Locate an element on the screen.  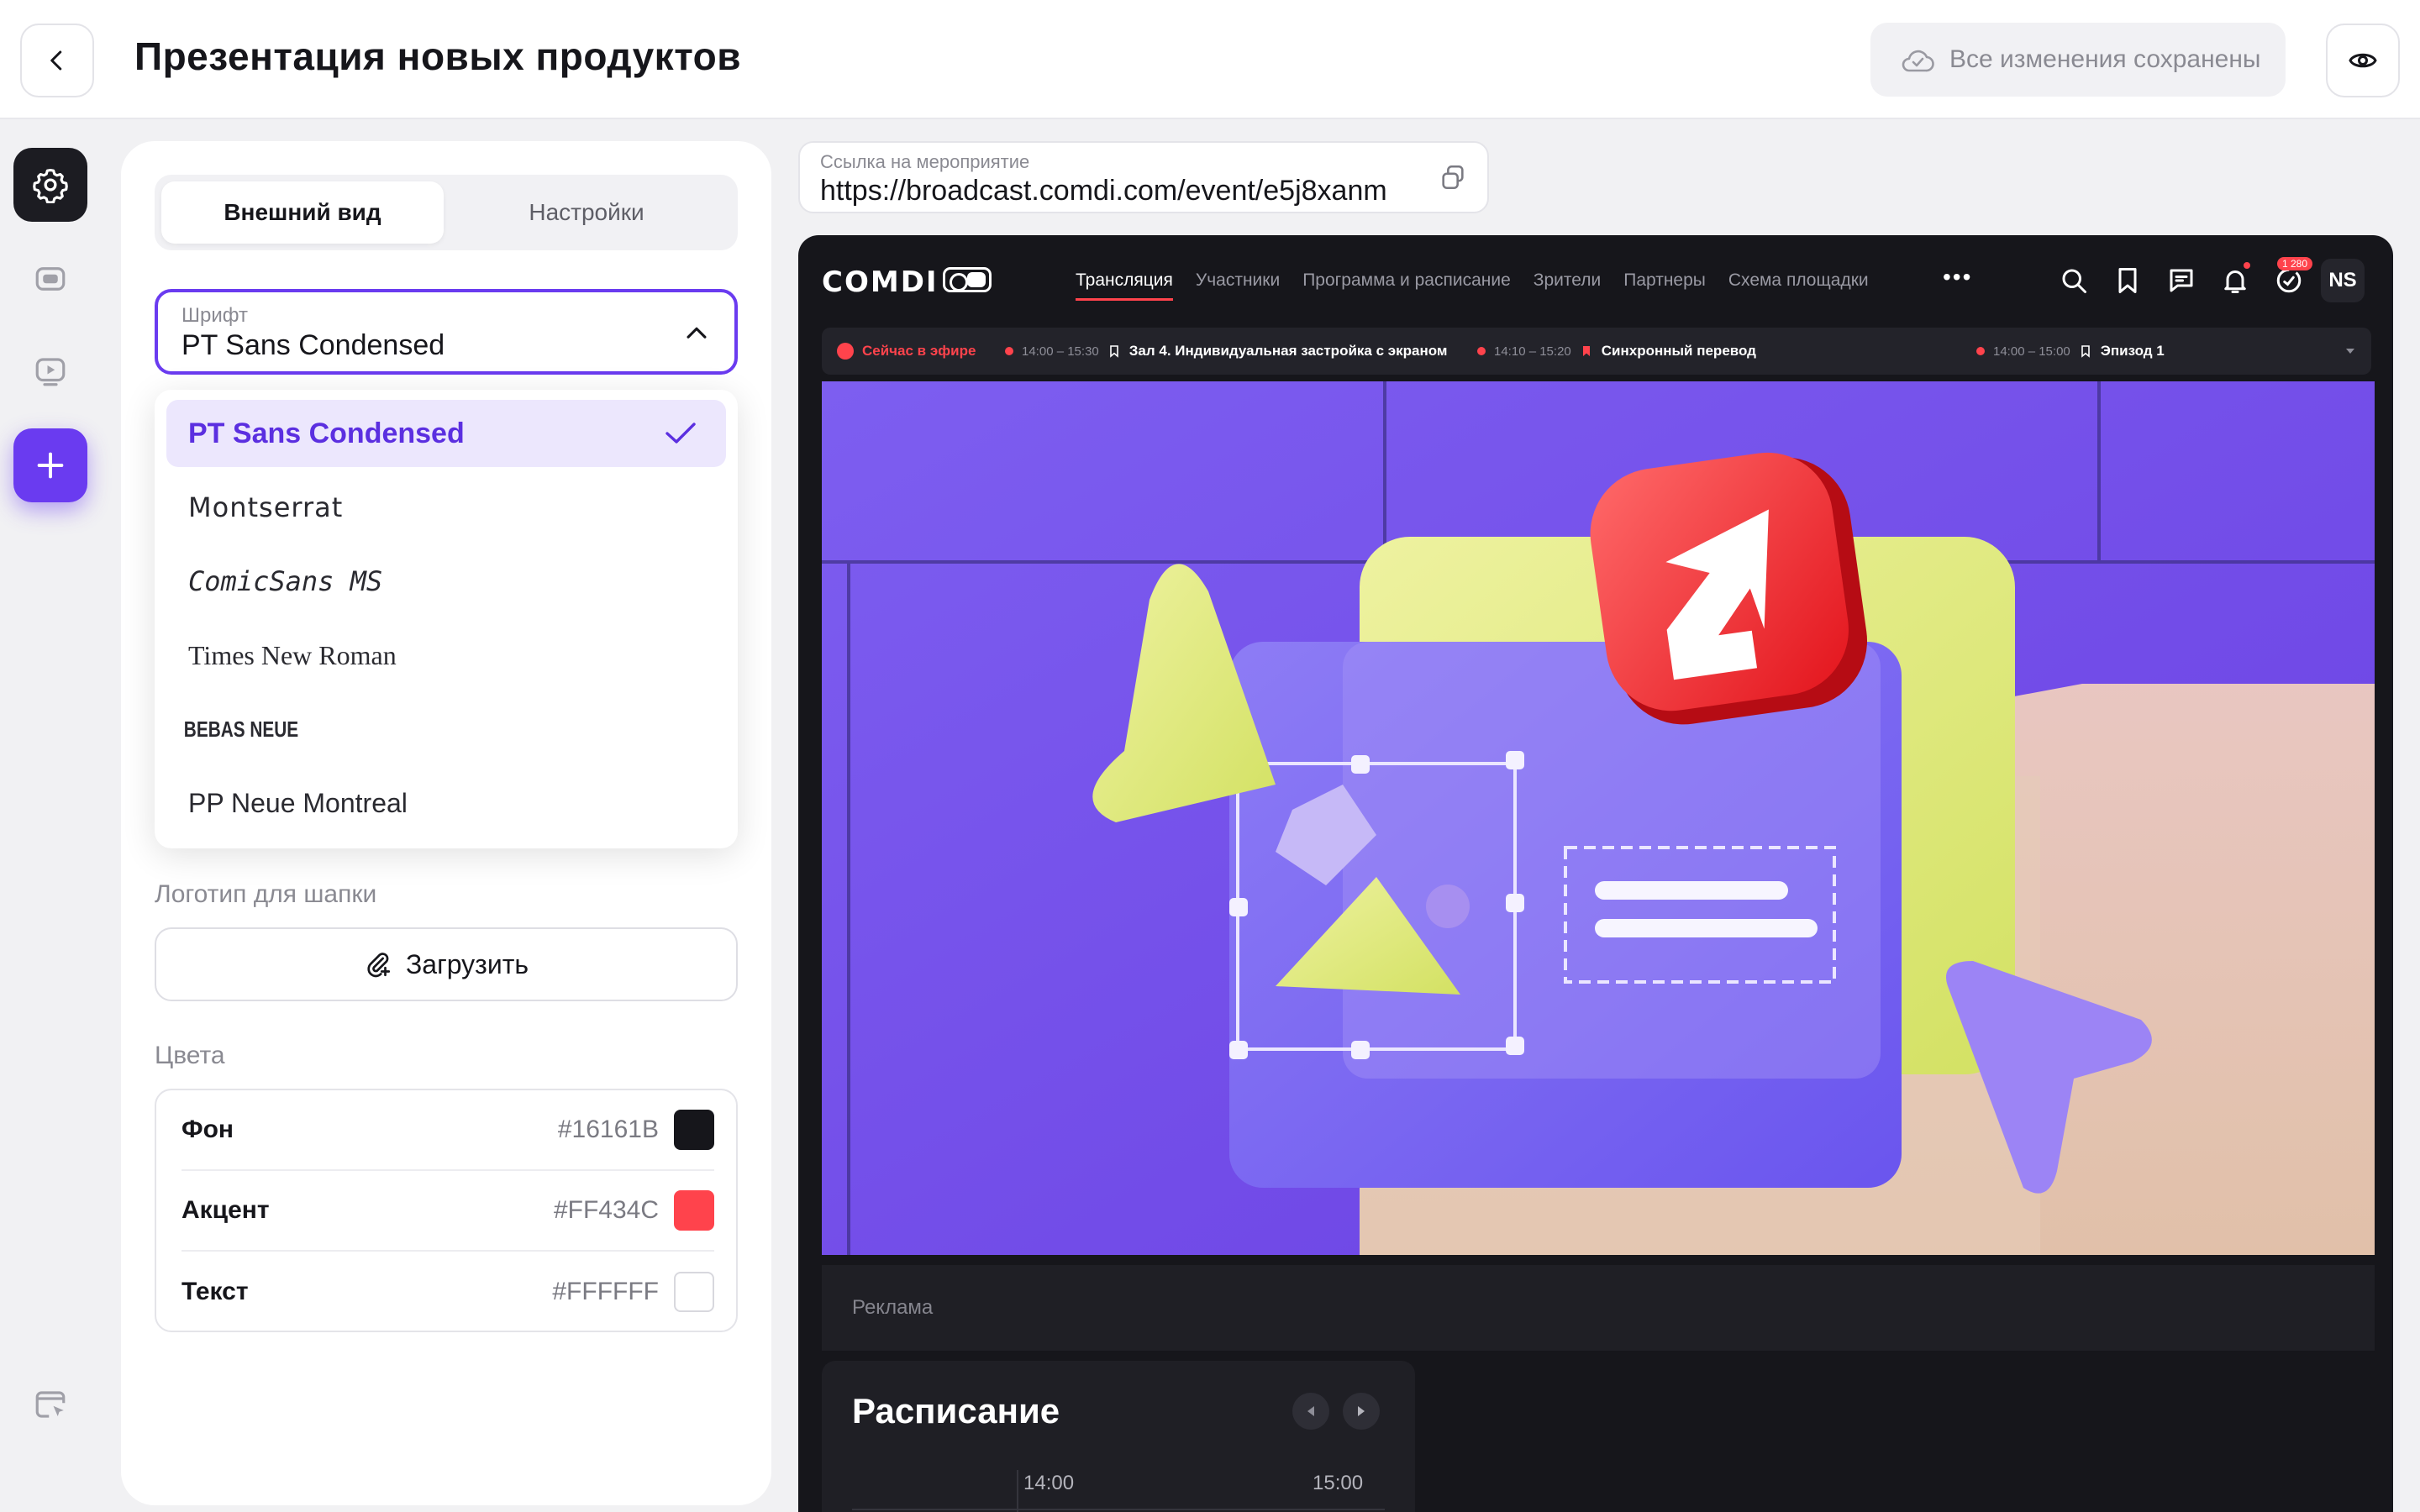
tab-appearance: Внешний вид is located at coordinates (302, 212).